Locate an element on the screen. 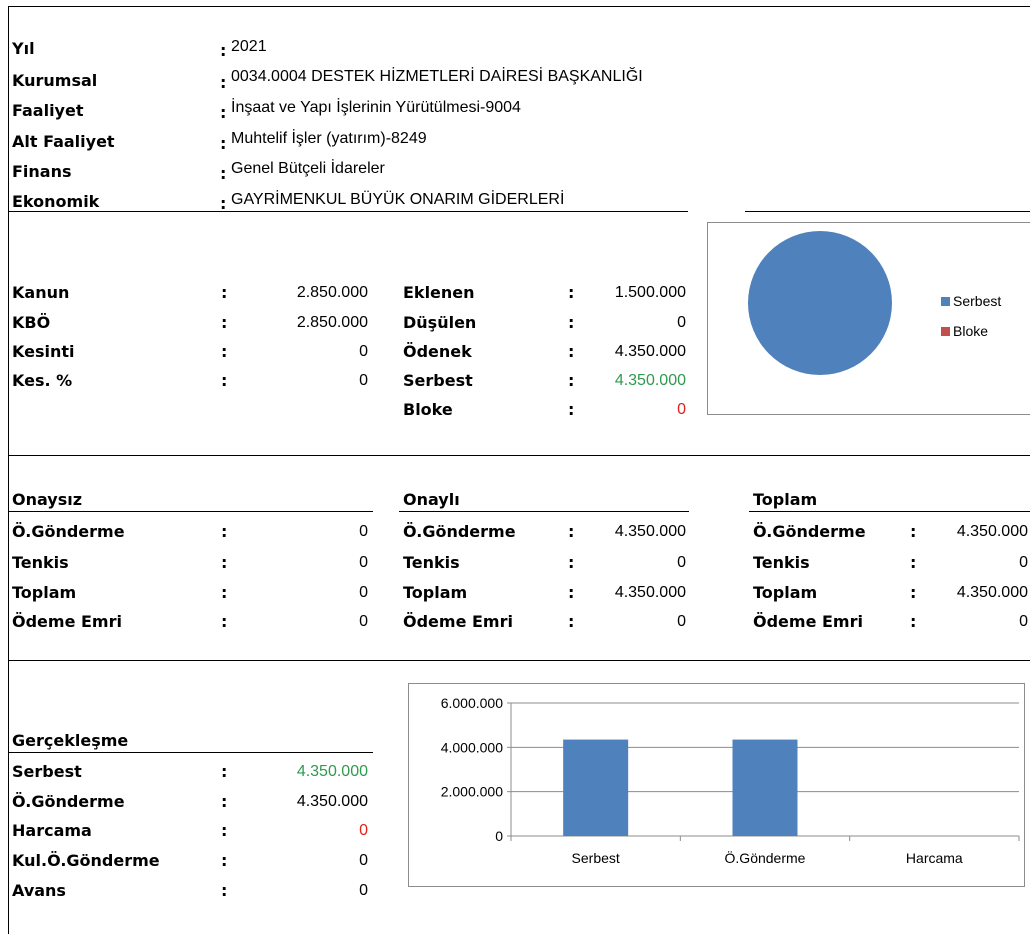 The height and width of the screenshot is (934, 1030). pie-chart: Serbest Bloke is located at coordinates (868, 318).